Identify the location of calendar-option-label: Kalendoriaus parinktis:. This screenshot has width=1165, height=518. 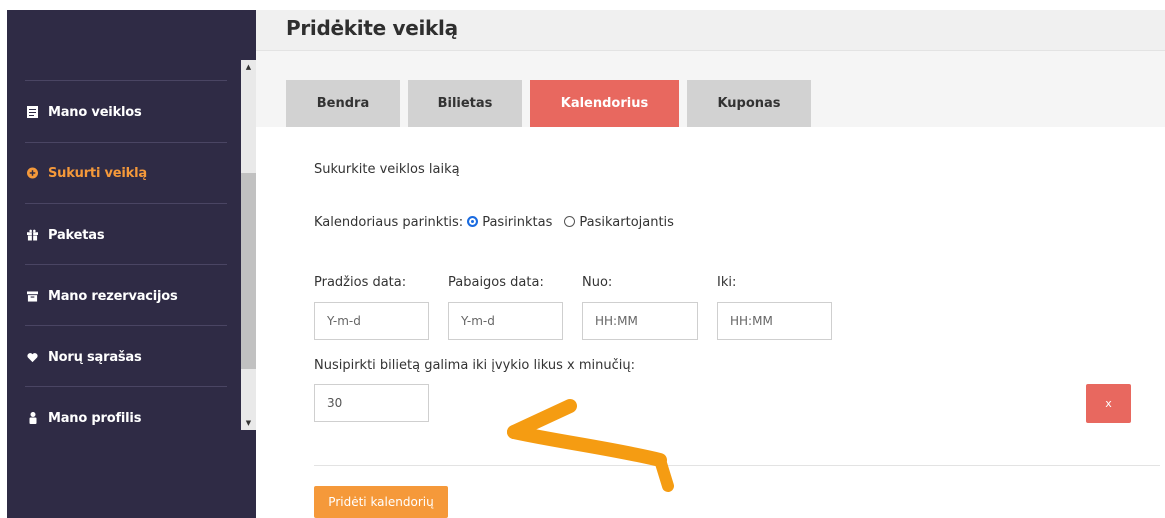
(389, 222).